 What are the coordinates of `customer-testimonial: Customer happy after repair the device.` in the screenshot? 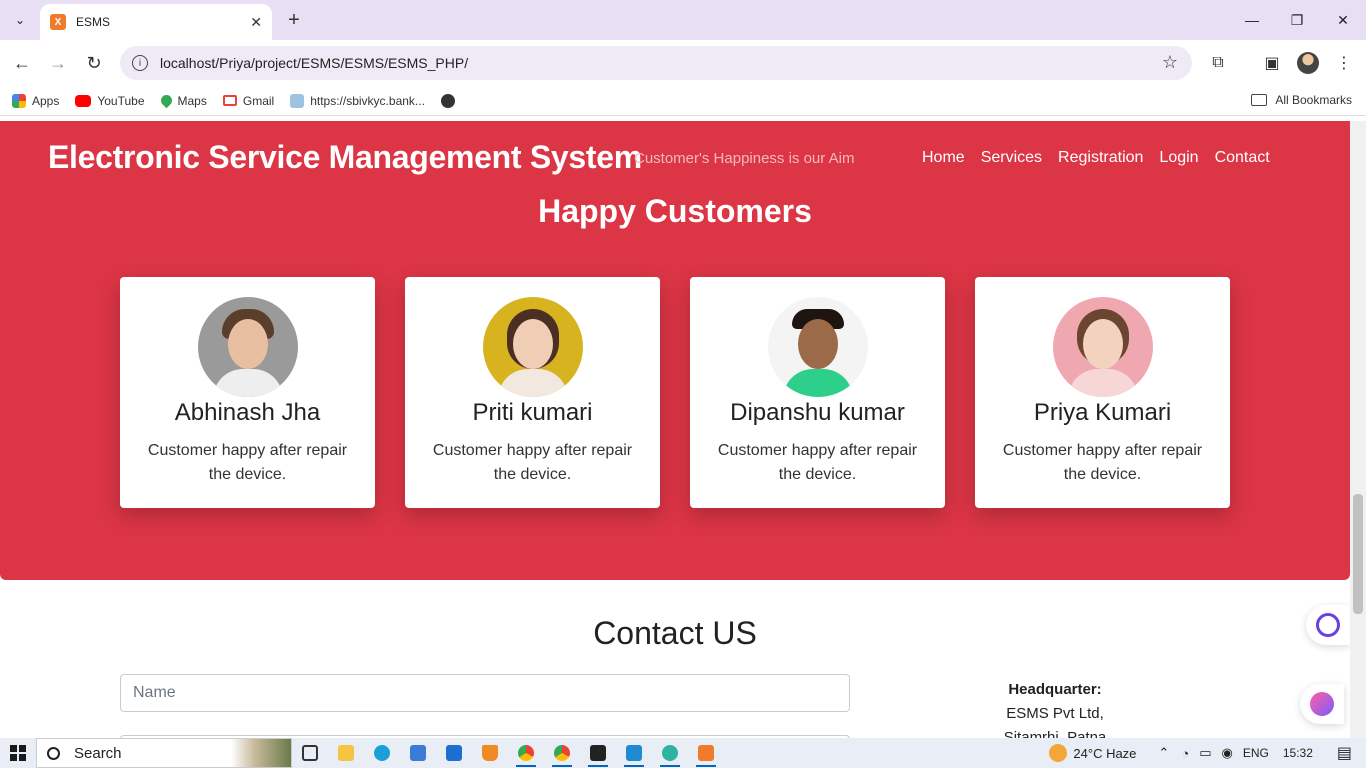 It's located at (817, 462).